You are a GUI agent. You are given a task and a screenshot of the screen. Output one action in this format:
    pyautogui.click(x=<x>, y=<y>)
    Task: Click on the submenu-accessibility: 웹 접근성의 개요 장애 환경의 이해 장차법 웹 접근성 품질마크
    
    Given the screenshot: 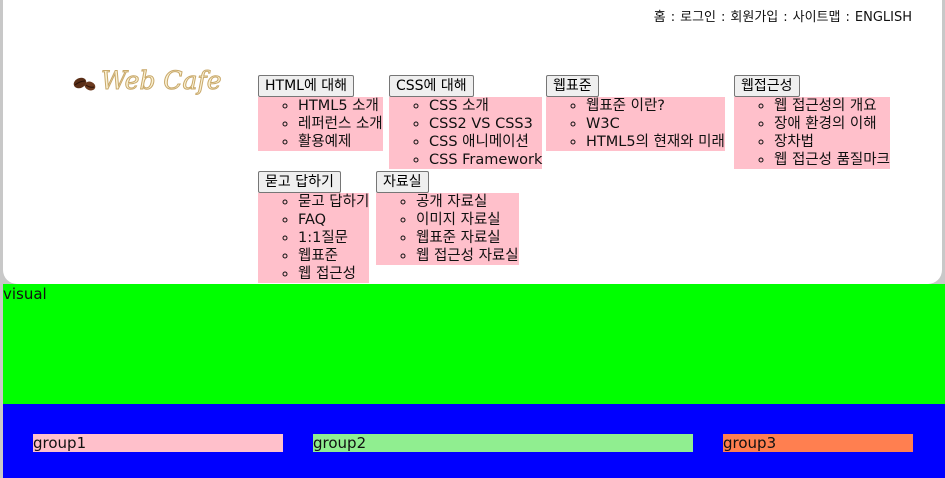 What is the action you would take?
    pyautogui.click(x=812, y=133)
    